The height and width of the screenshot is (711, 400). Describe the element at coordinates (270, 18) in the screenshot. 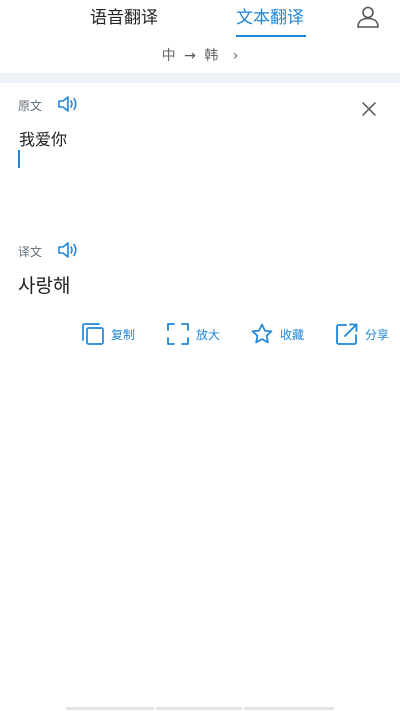

I see `tab-text-translation: 文本翻译` at that location.